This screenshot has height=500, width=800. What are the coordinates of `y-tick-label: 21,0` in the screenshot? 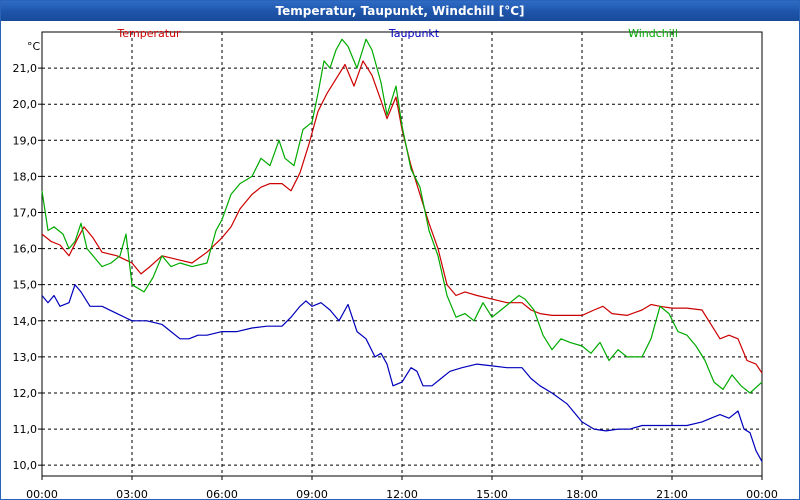 It's located at (25, 68).